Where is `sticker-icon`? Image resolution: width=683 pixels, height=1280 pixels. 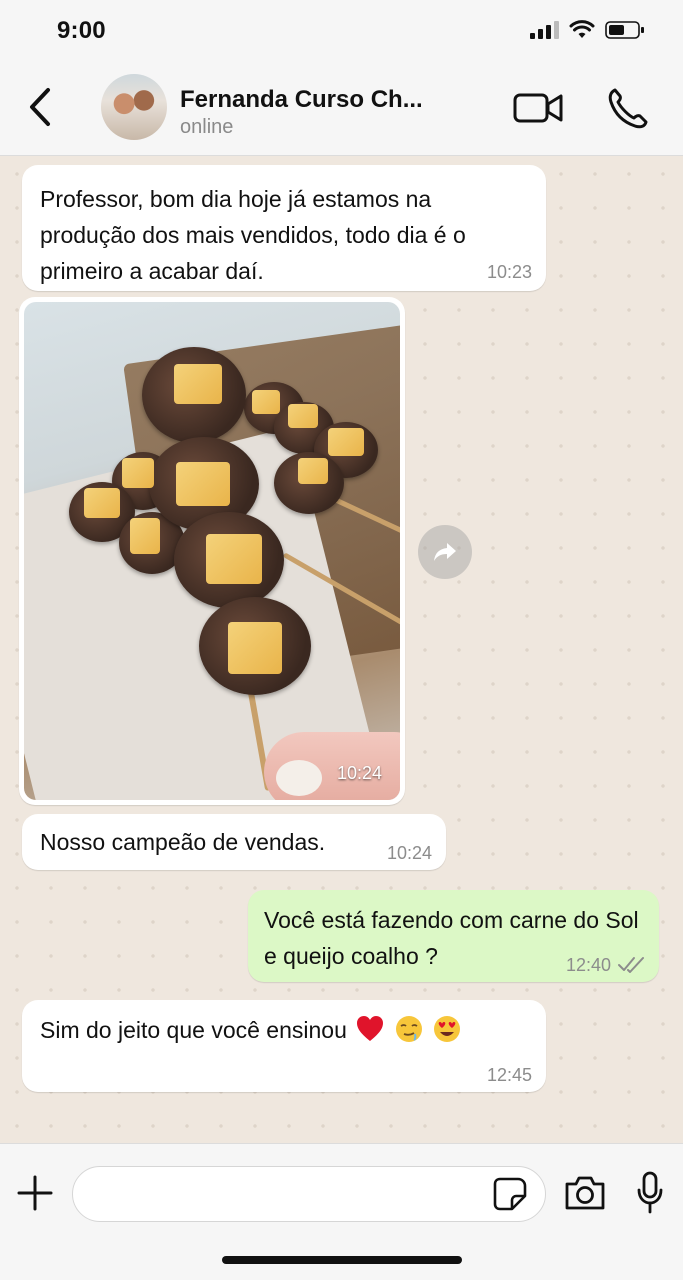
sticker-icon is located at coordinates (510, 1194).